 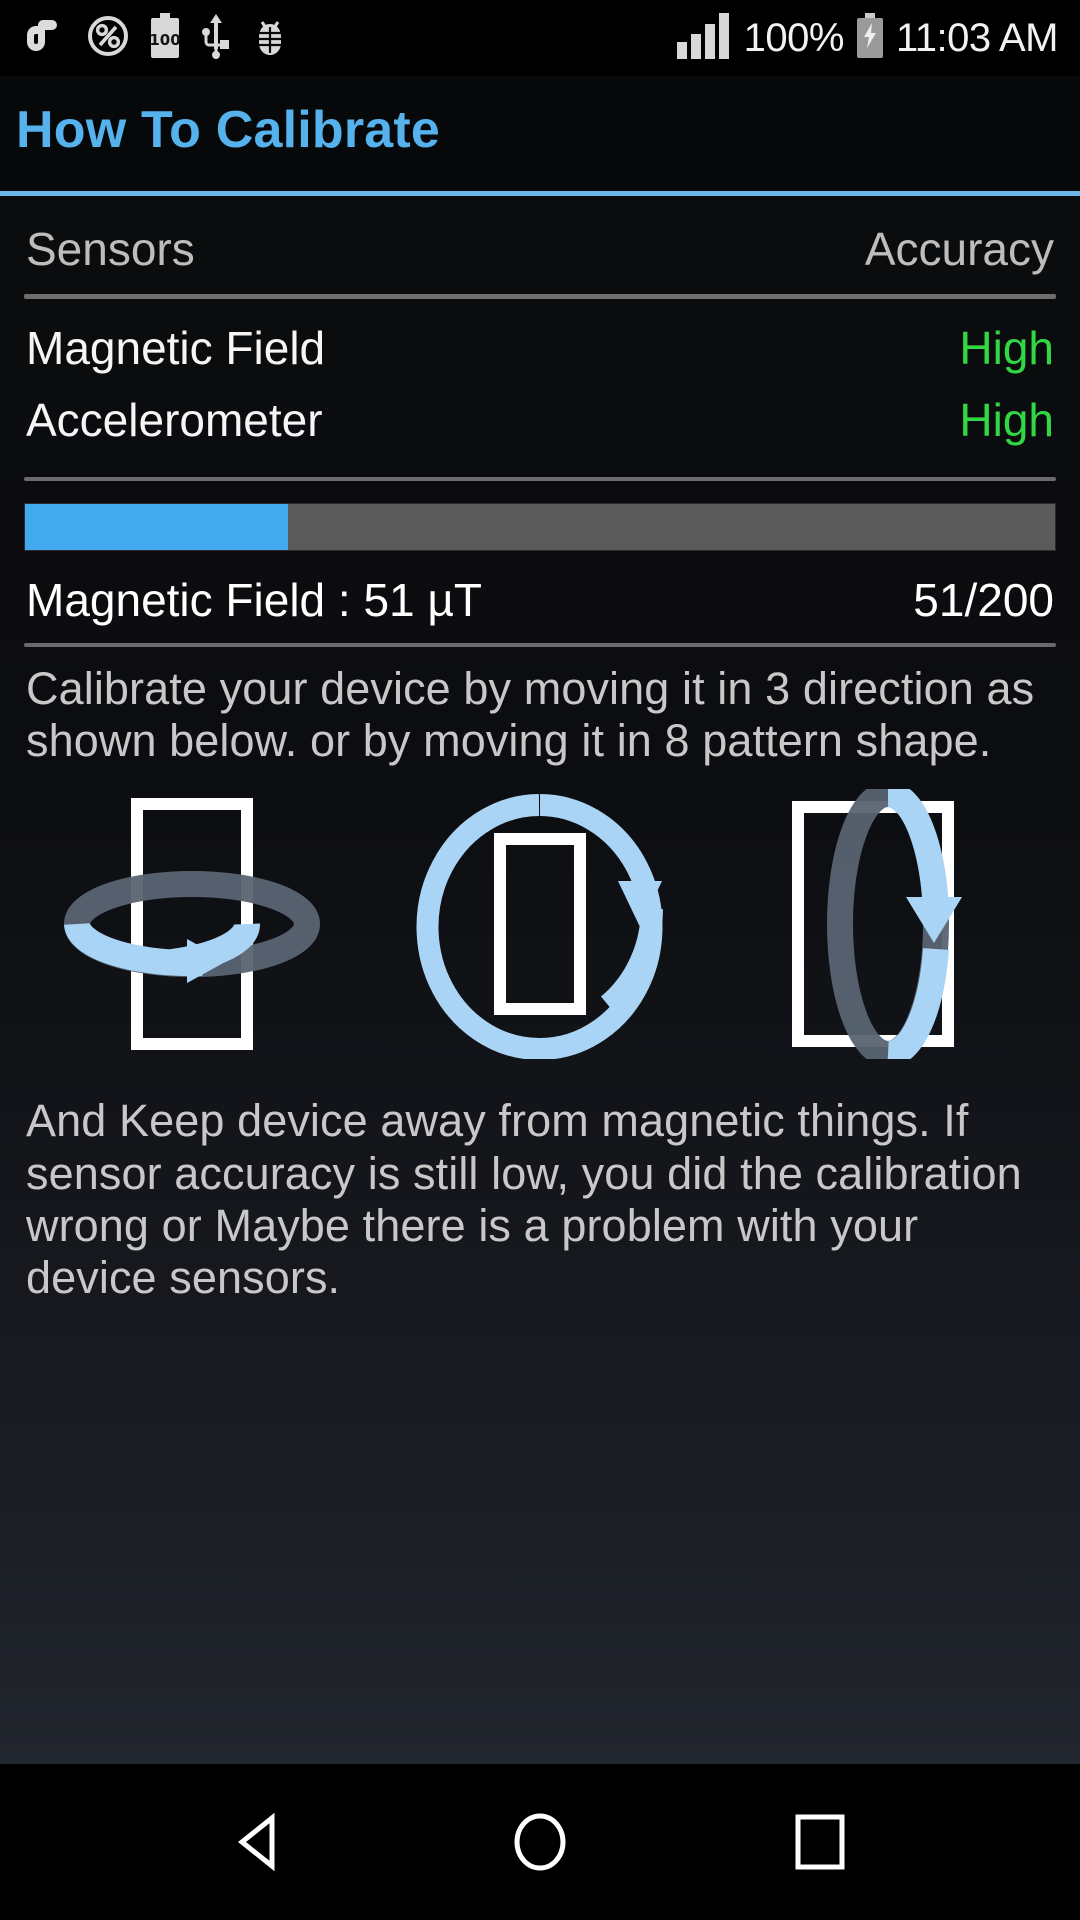 I want to click on navigation-bar, so click(x=540, y=1842).